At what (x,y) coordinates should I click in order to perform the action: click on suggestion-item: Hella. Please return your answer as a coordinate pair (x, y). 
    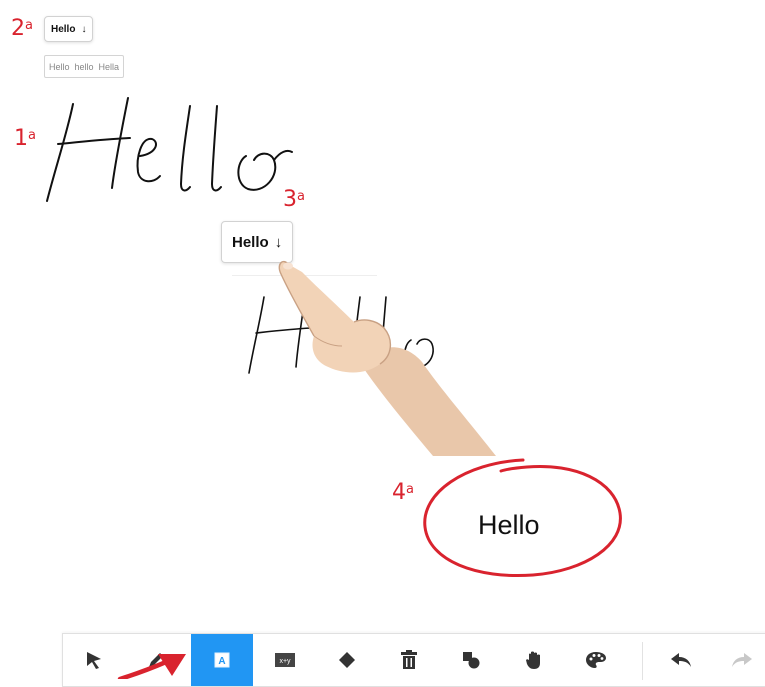
    Looking at the image, I should click on (109, 67).